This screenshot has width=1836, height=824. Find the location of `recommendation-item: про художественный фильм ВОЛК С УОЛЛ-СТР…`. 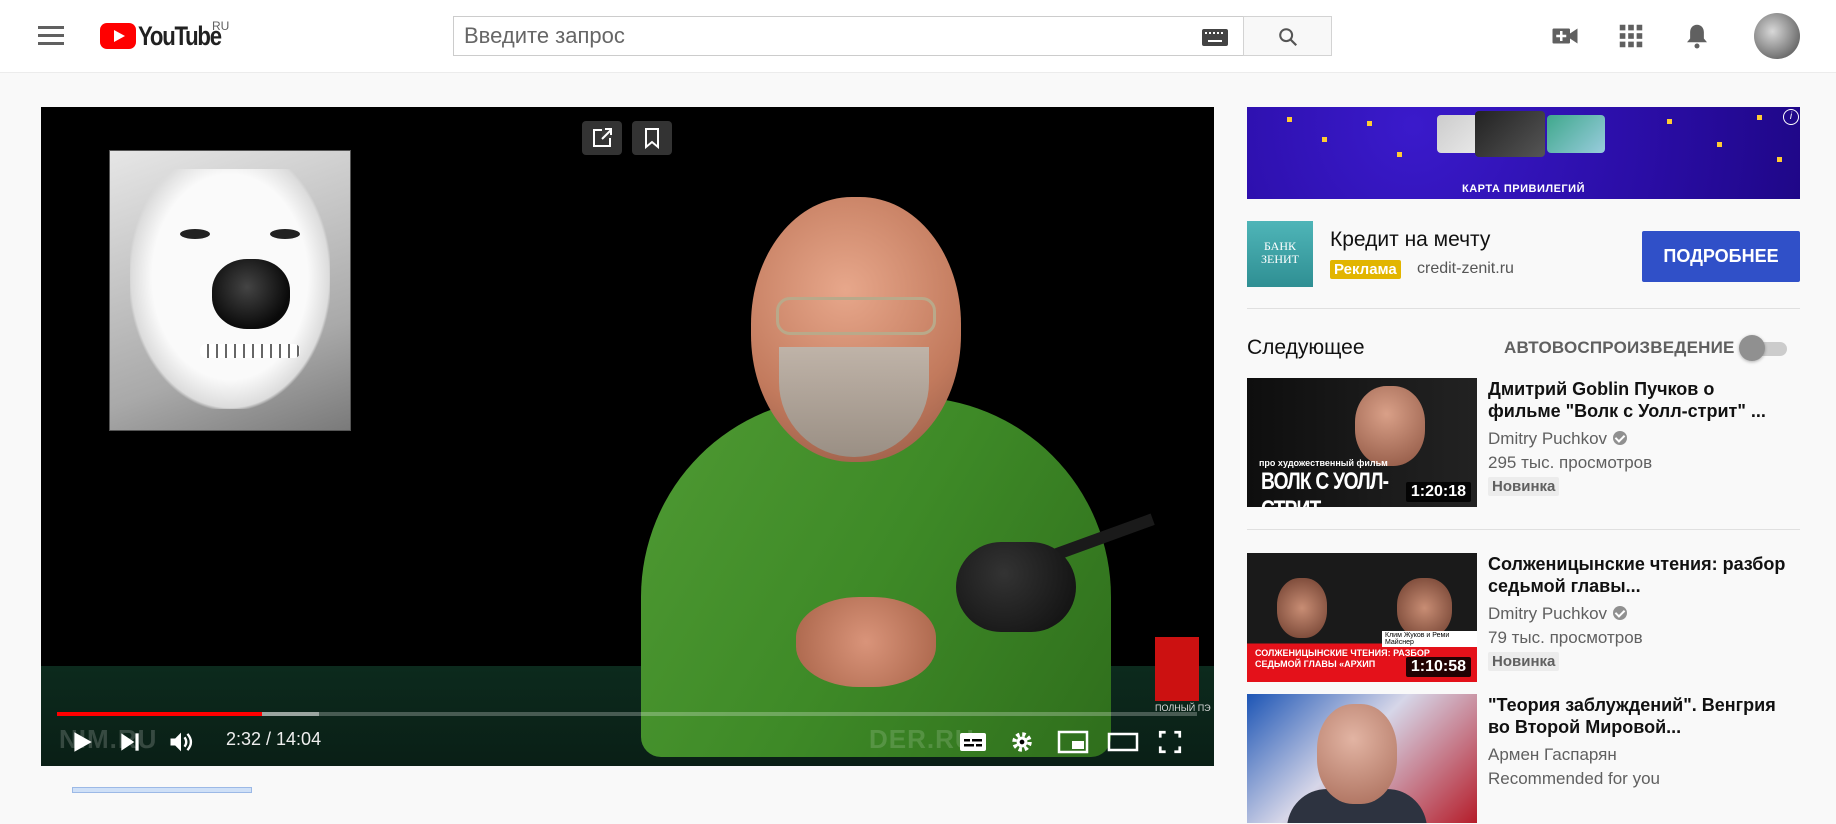

recommendation-item: про художественный фильм ВОЛК С УОЛЛ-СТР… is located at coordinates (1523, 443).